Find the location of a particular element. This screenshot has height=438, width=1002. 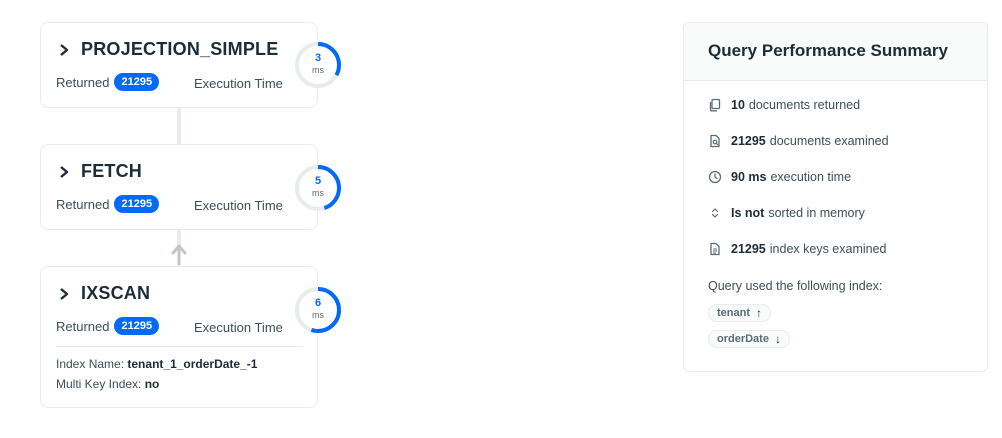

index-key-chip: tenant ↑ is located at coordinates (739, 313).